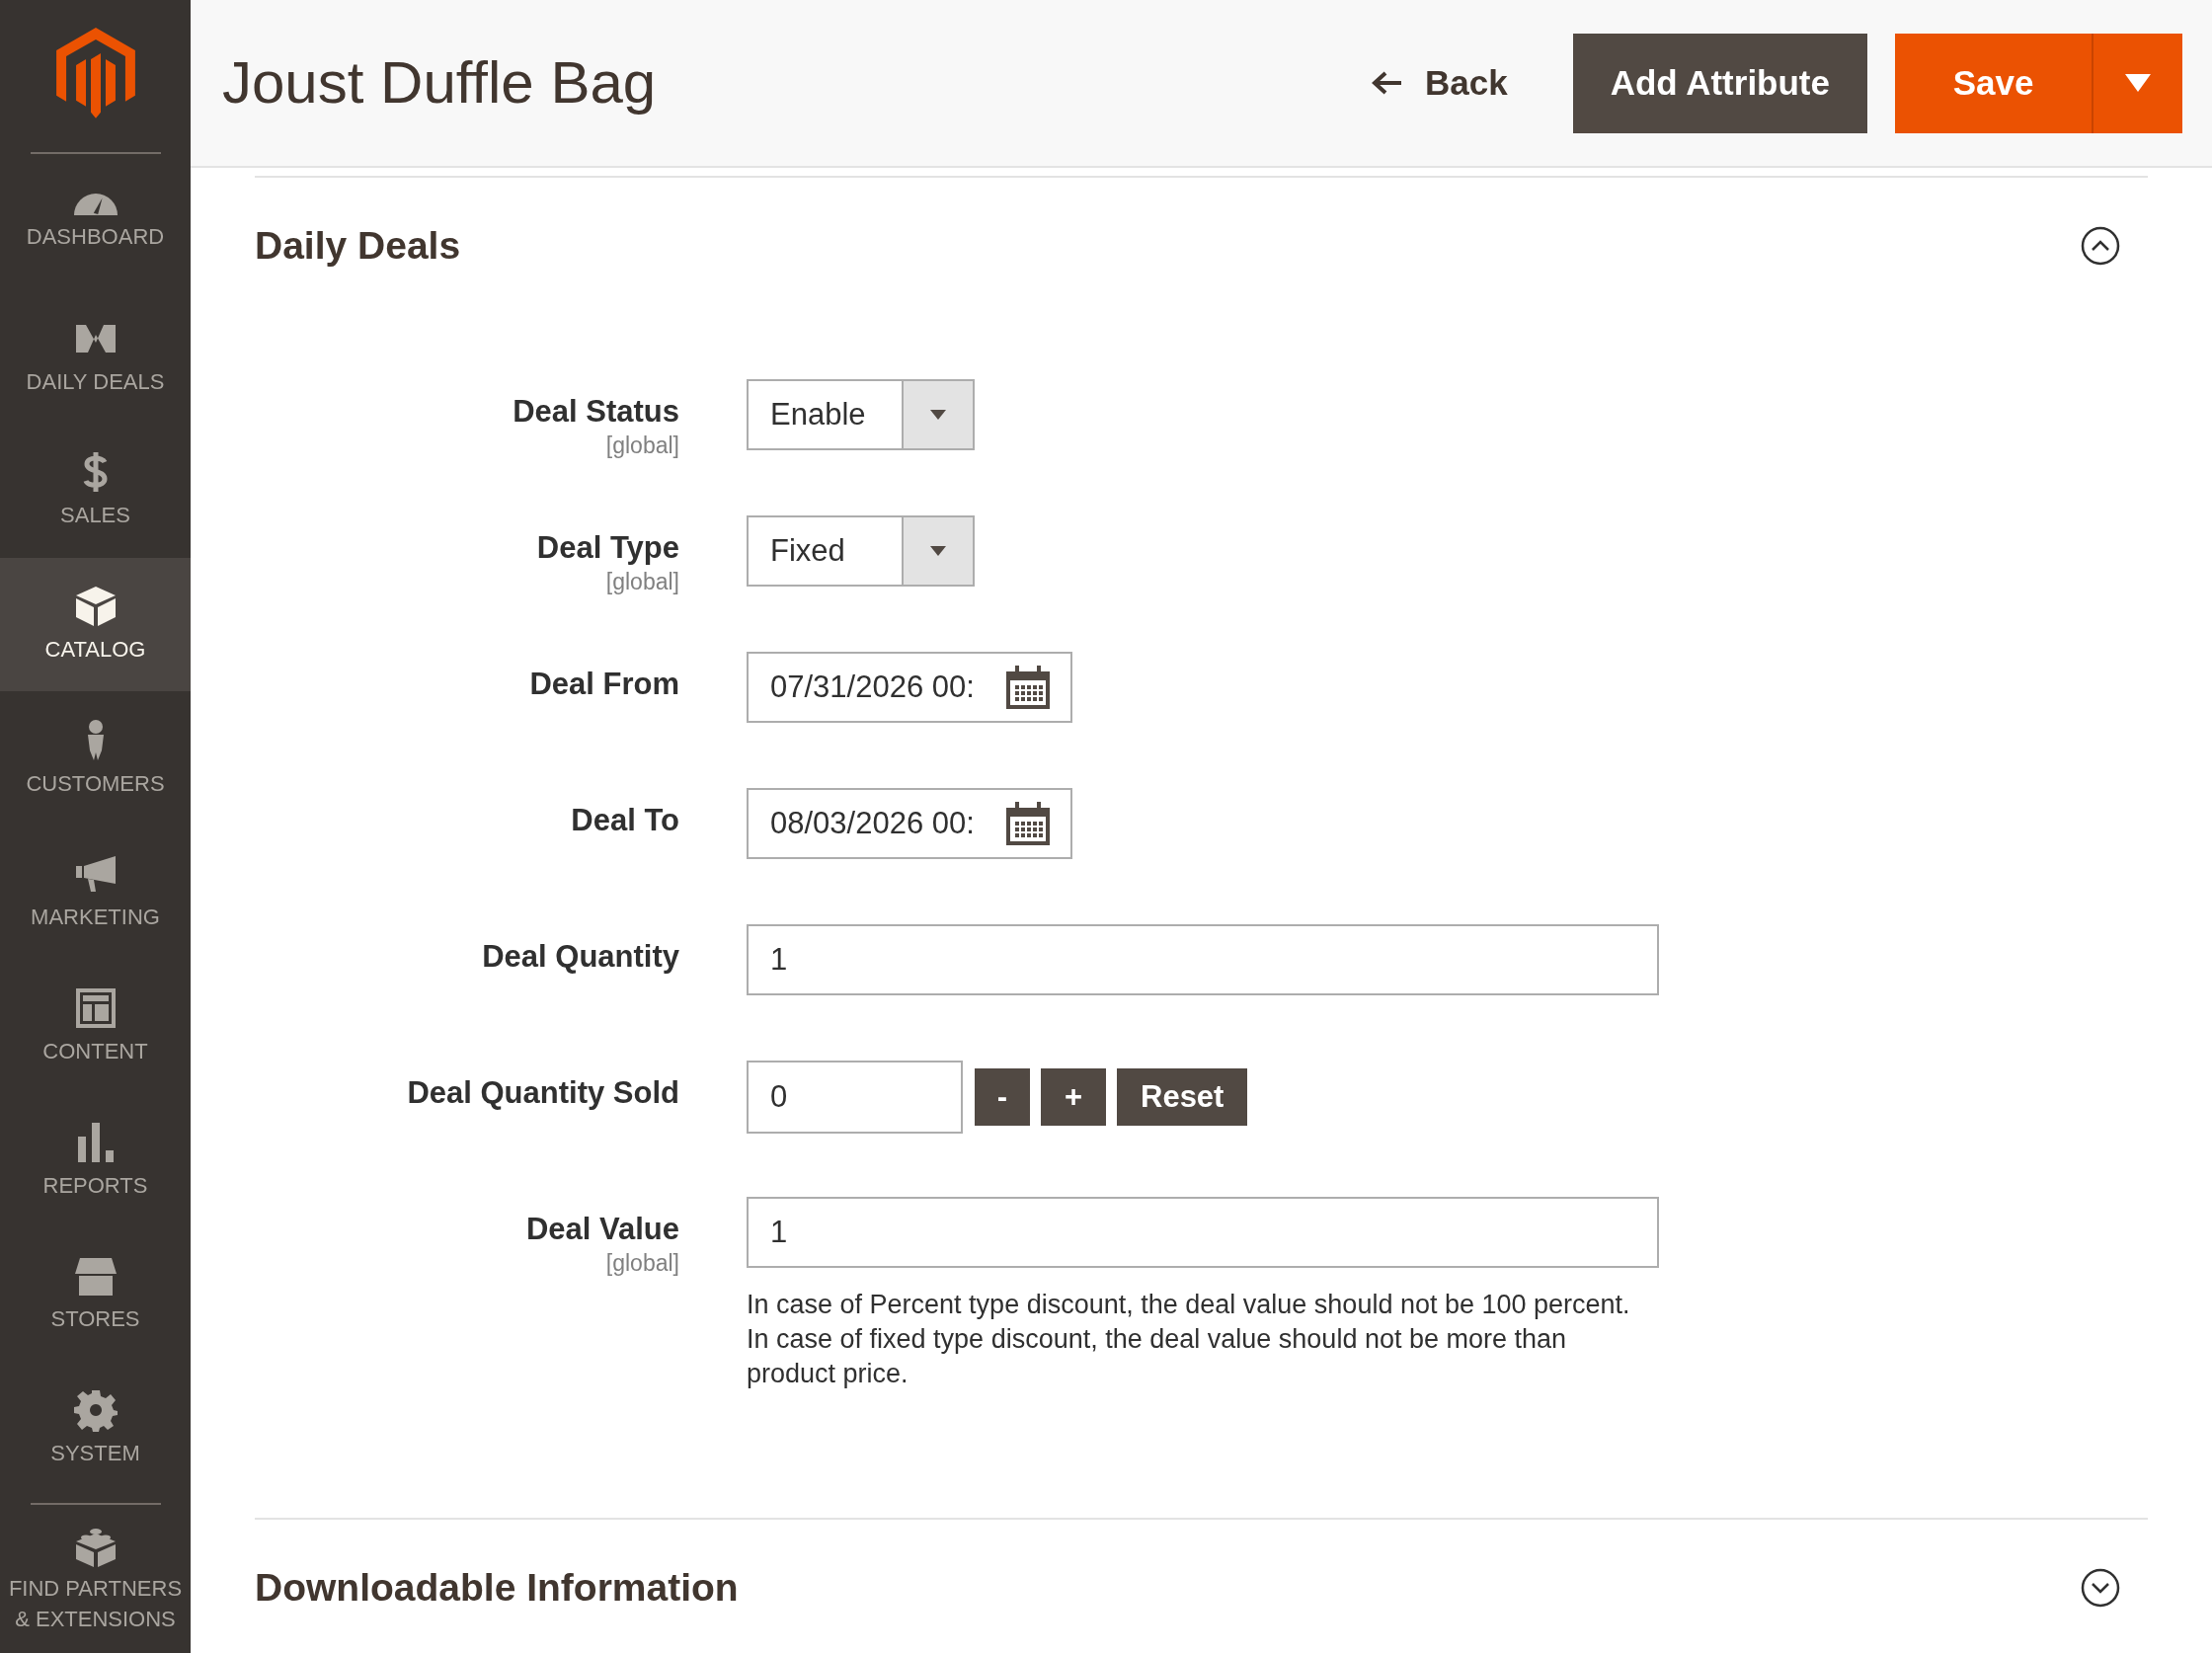  I want to click on add-attribute-button: Add Attribute, so click(1720, 83).